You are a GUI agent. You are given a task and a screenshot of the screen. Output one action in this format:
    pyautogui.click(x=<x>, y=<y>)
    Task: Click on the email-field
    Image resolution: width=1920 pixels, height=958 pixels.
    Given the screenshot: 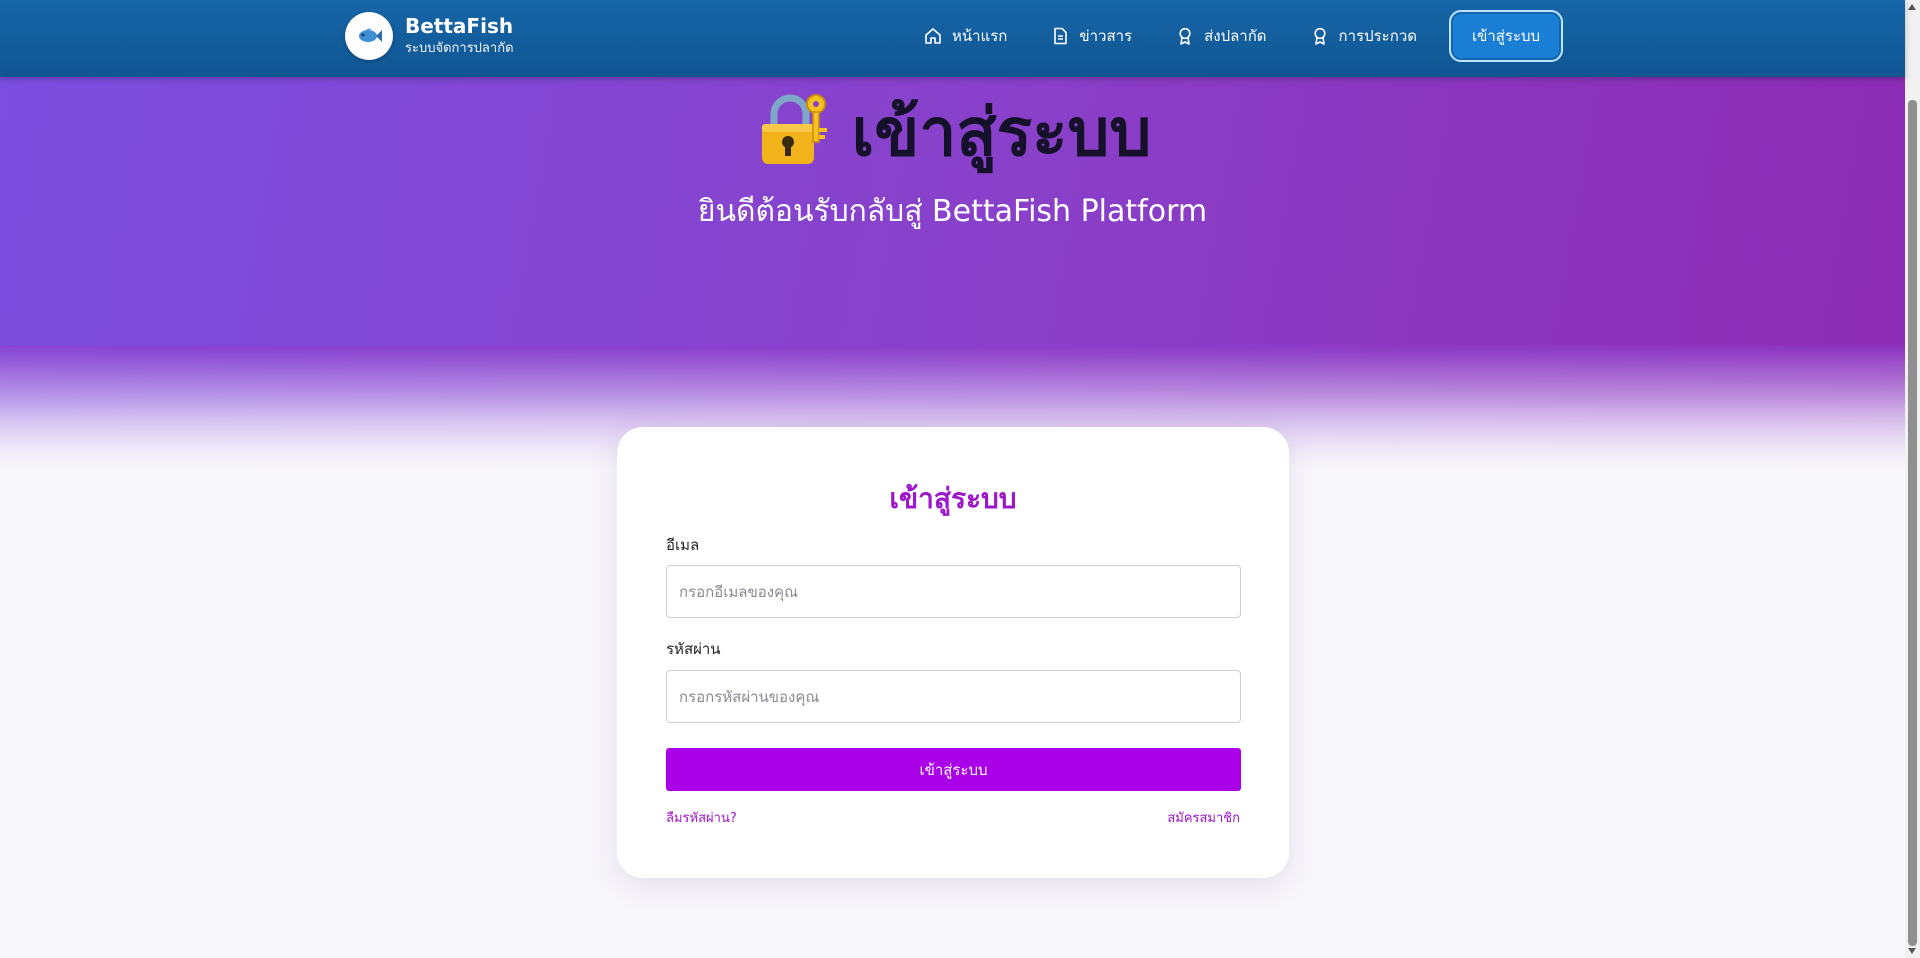 What is the action you would take?
    pyautogui.click(x=953, y=591)
    